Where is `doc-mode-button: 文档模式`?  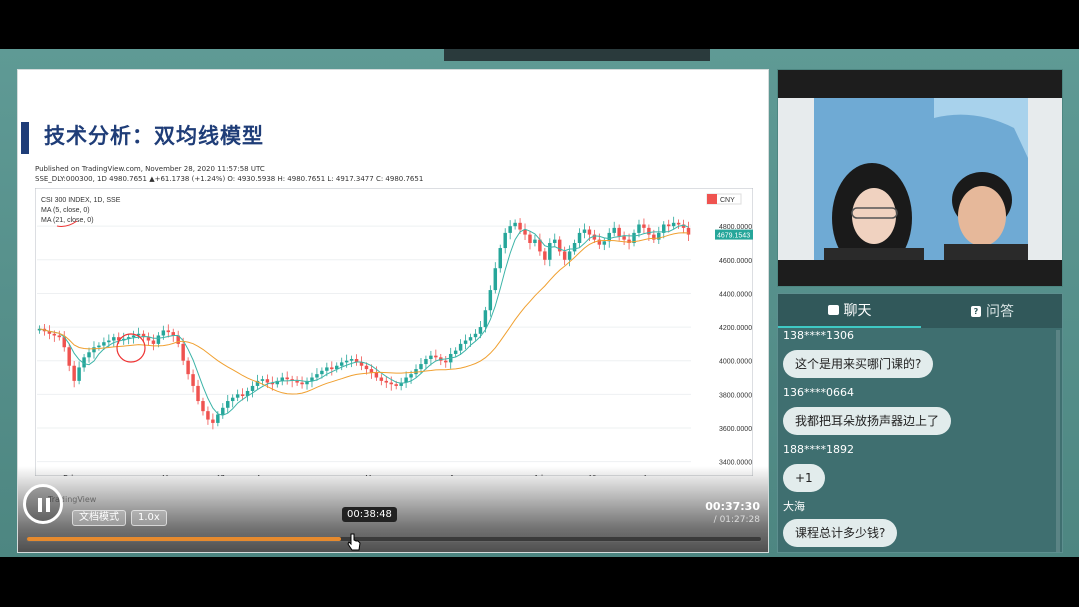 doc-mode-button: 文档模式 is located at coordinates (99, 518).